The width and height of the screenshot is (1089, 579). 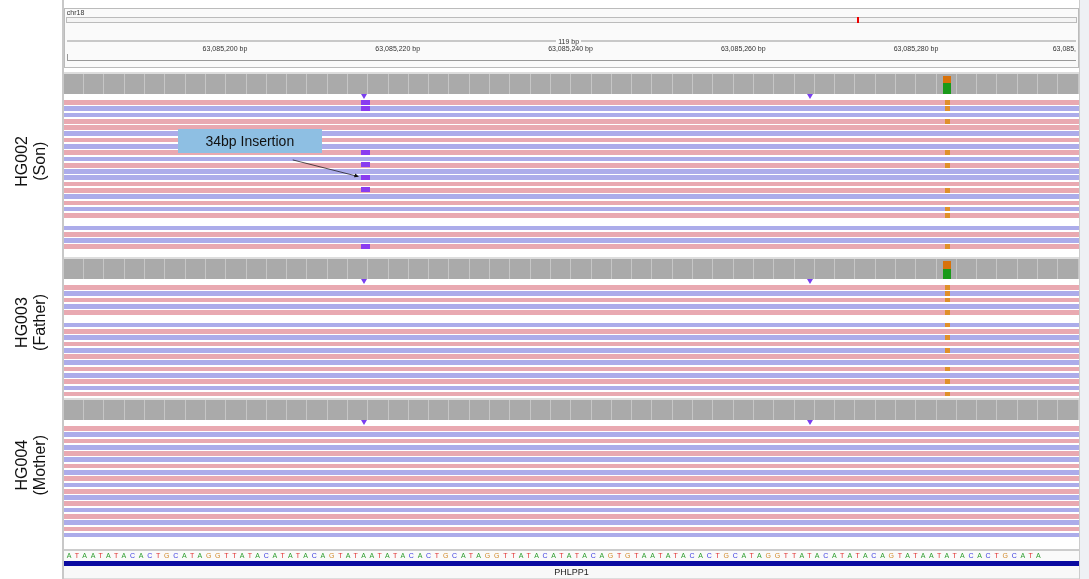 I want to click on sample-label: HG003 (Father), so click(x=31, y=322).